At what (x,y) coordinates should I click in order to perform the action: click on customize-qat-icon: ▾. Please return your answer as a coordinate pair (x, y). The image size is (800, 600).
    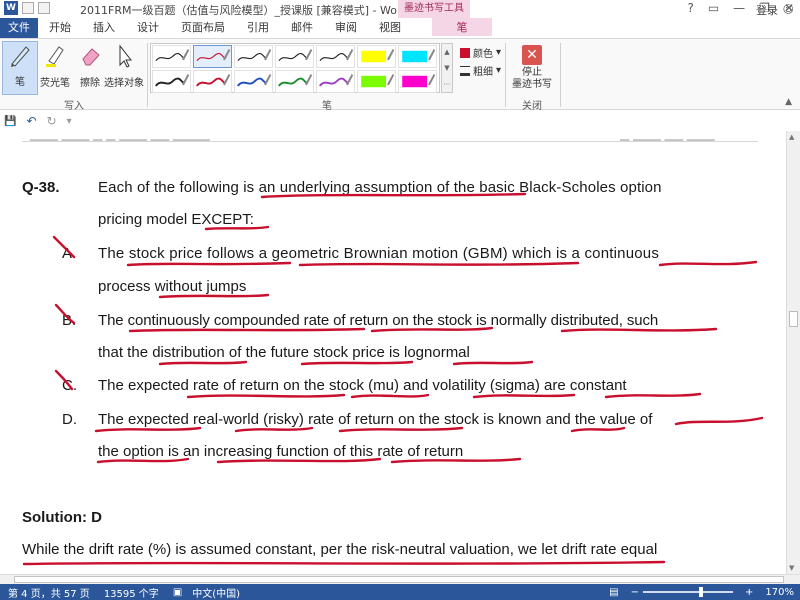
    Looking at the image, I should click on (69, 121).